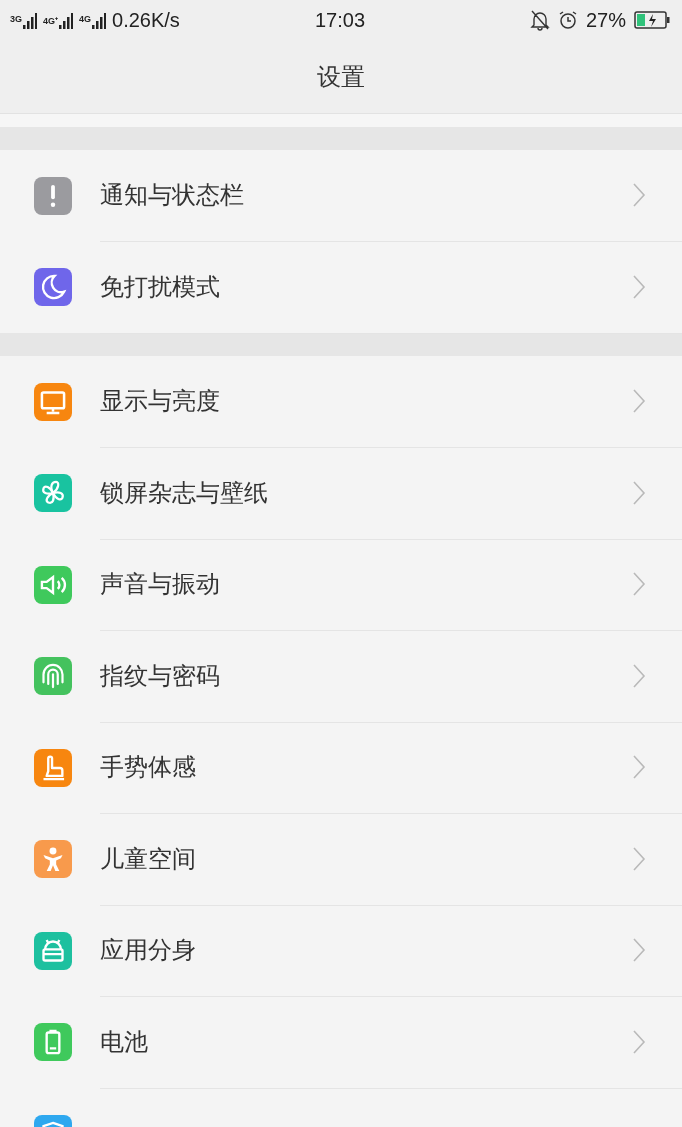  I want to click on item-label: 儿童空间, so click(148, 859).